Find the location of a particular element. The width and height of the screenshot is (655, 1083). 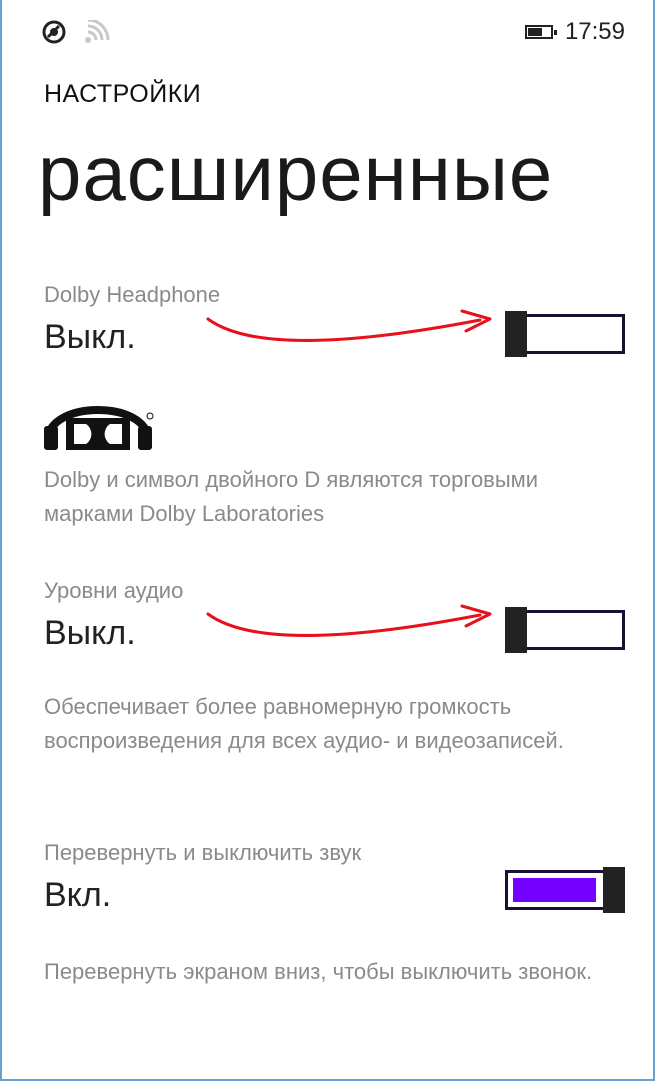

app-title: НАСТРОЙКИ is located at coordinates (123, 94).